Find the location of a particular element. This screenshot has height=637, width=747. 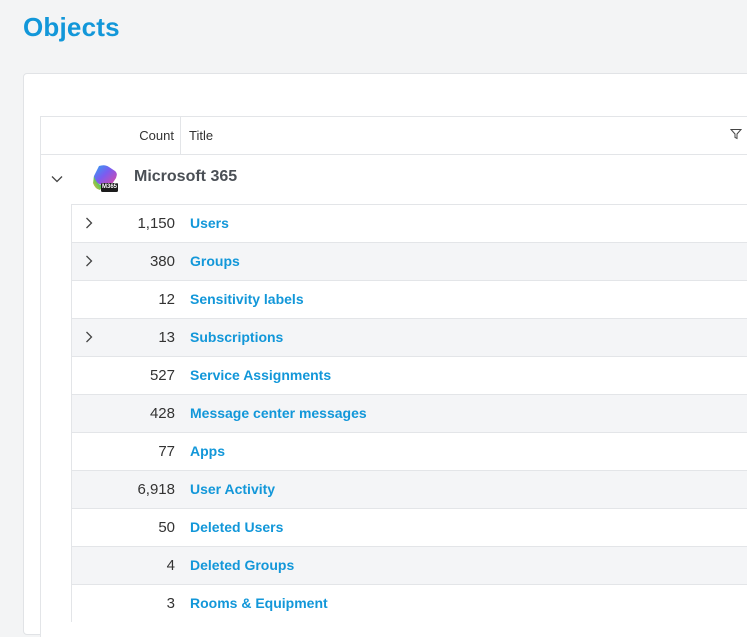

table-row: 428 Message center messages is located at coordinates (409, 413).